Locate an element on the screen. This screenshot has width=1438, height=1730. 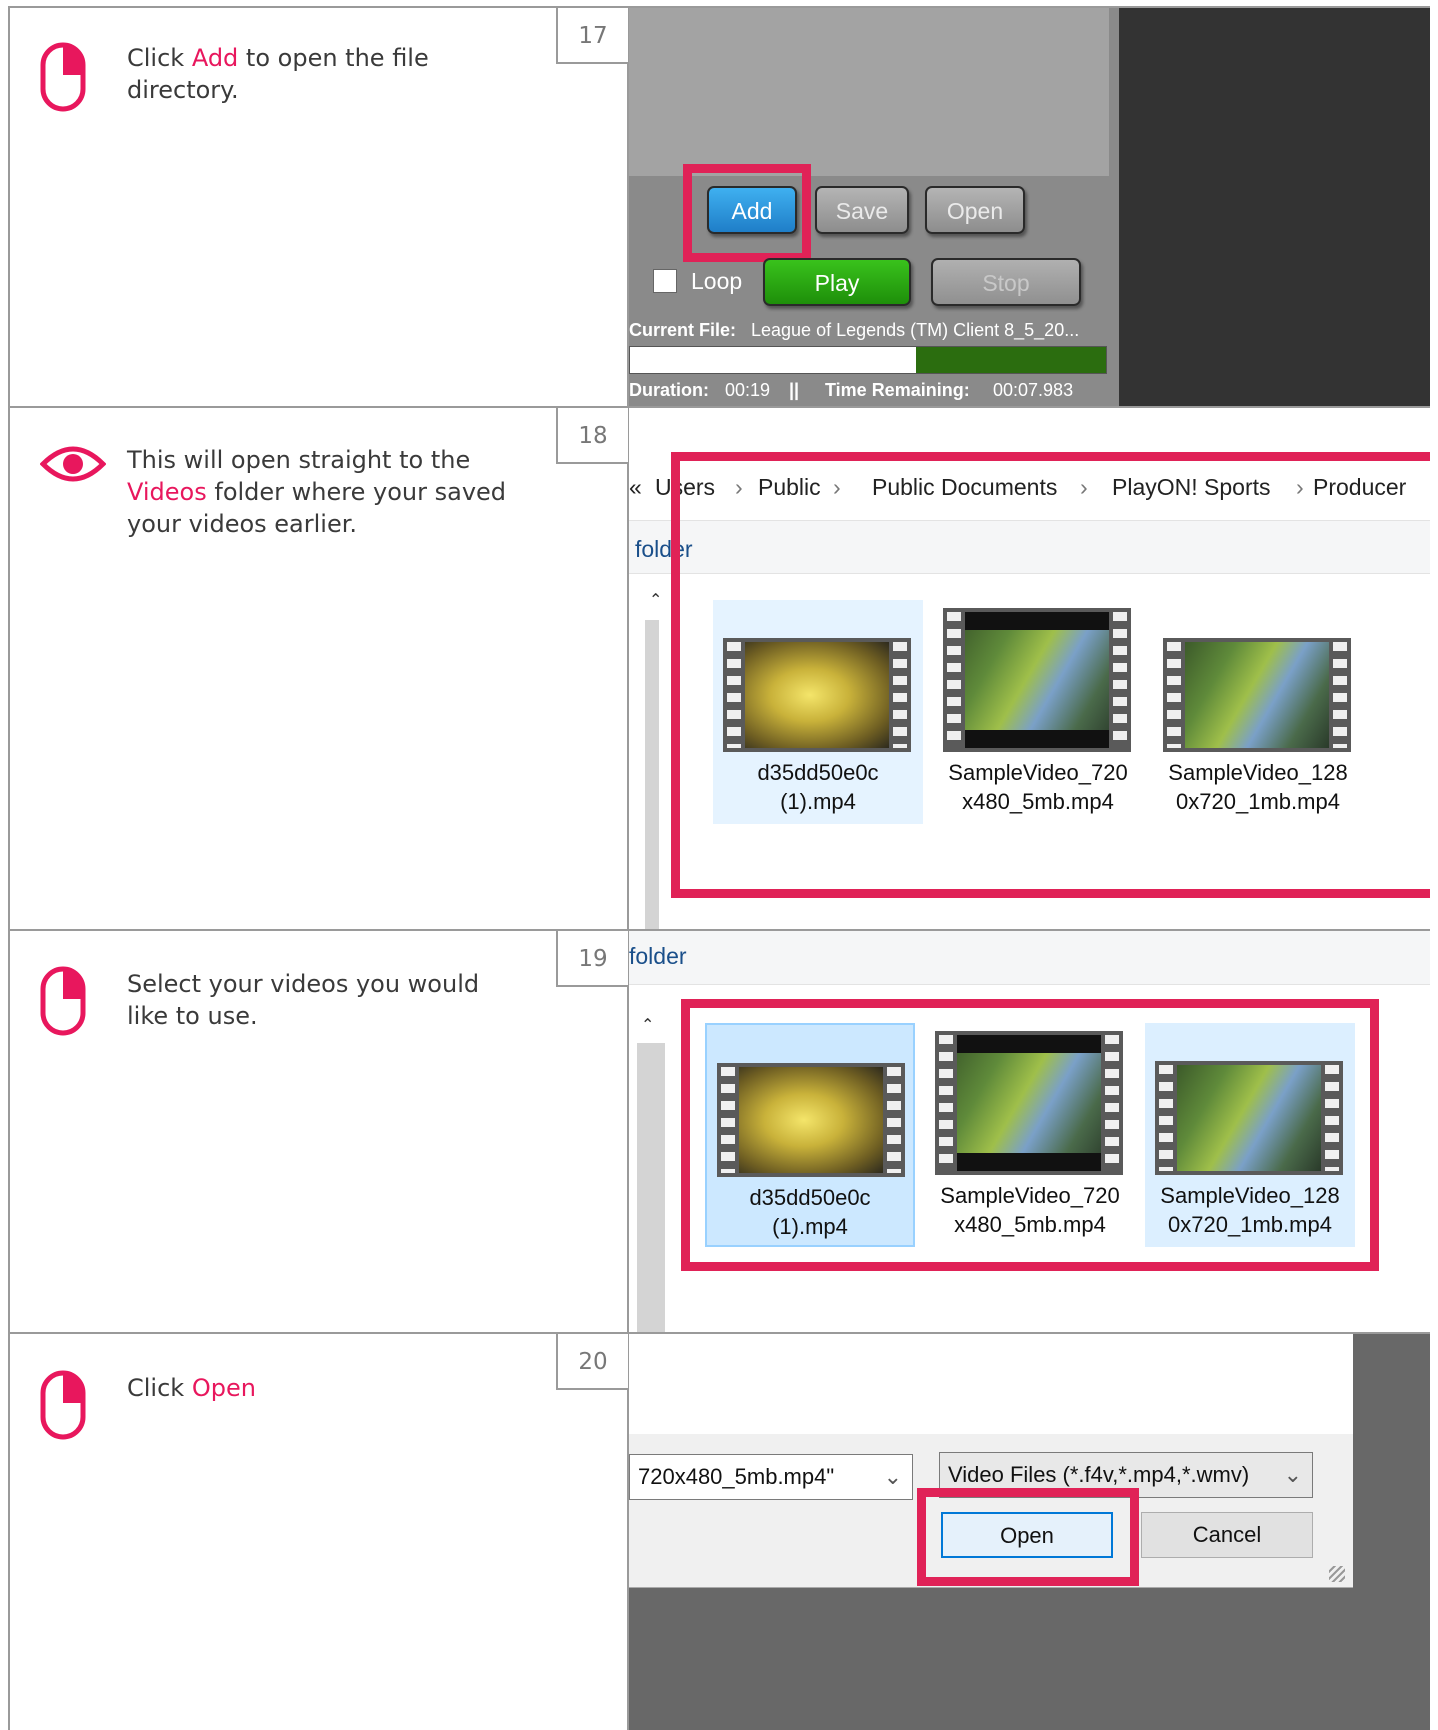
instruction-highlight: Videos is located at coordinates (167, 492).